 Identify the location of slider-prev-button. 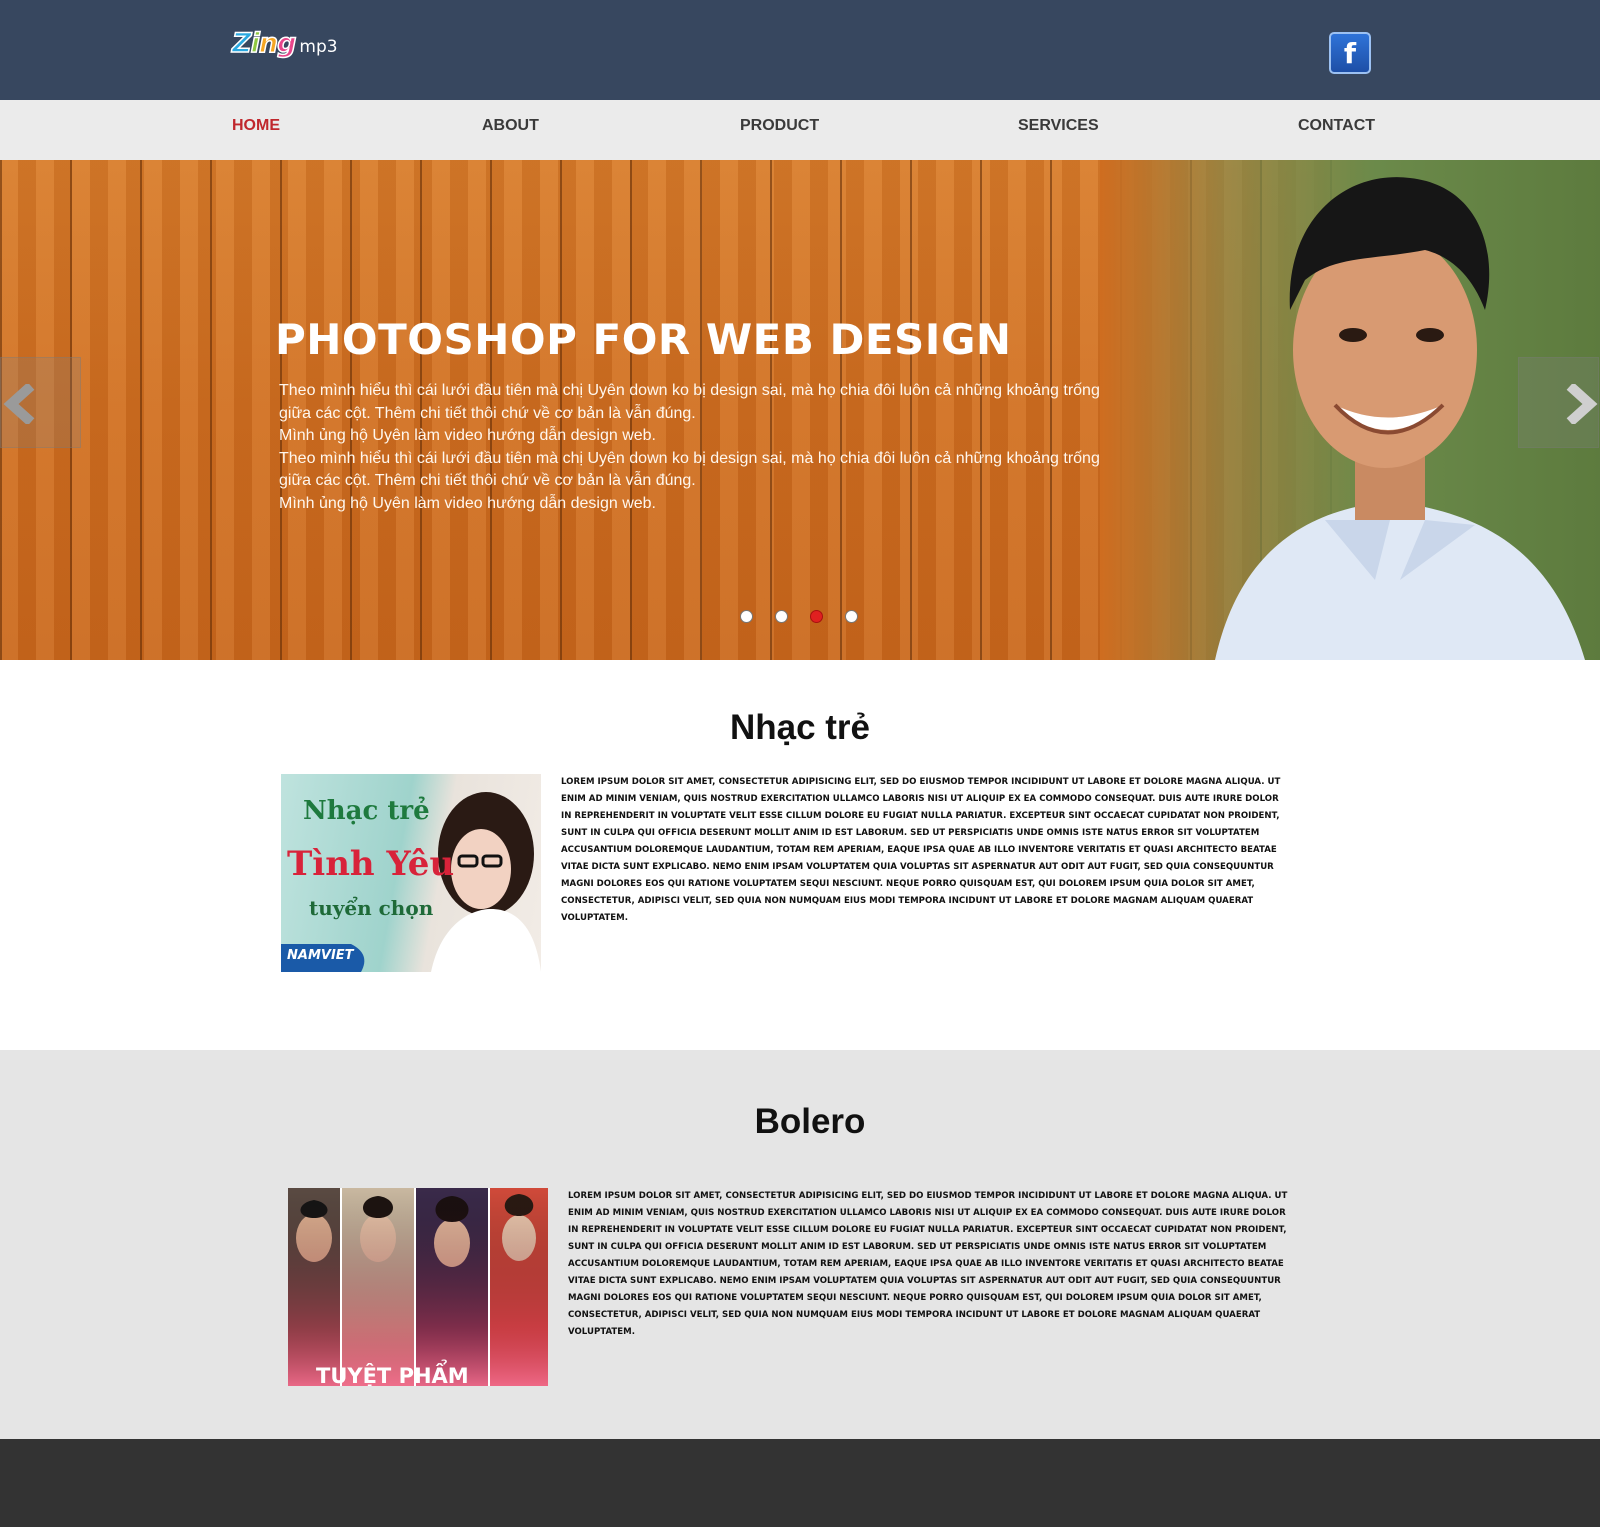
(40, 402).